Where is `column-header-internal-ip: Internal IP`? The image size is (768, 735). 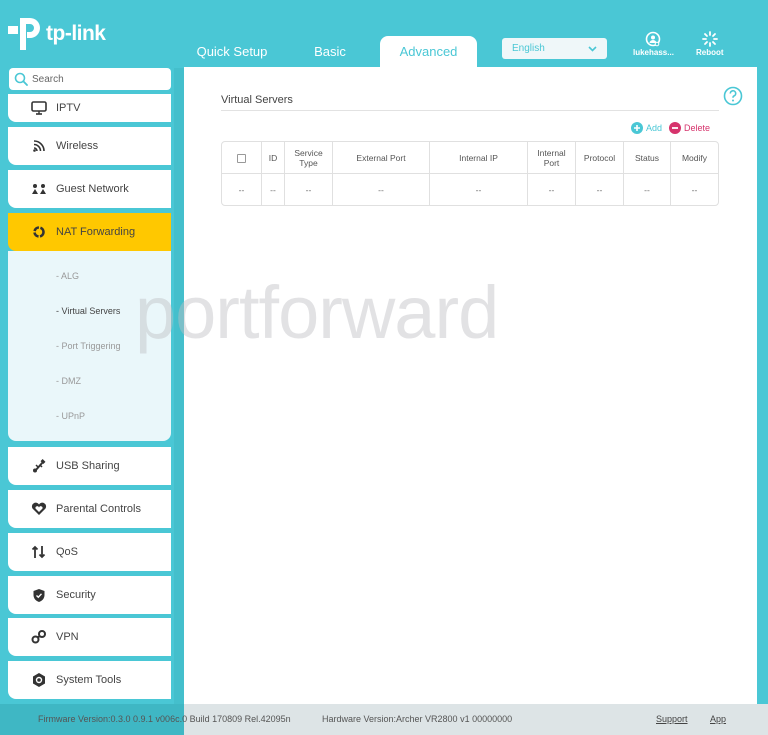 column-header-internal-ip: Internal IP is located at coordinates (479, 158).